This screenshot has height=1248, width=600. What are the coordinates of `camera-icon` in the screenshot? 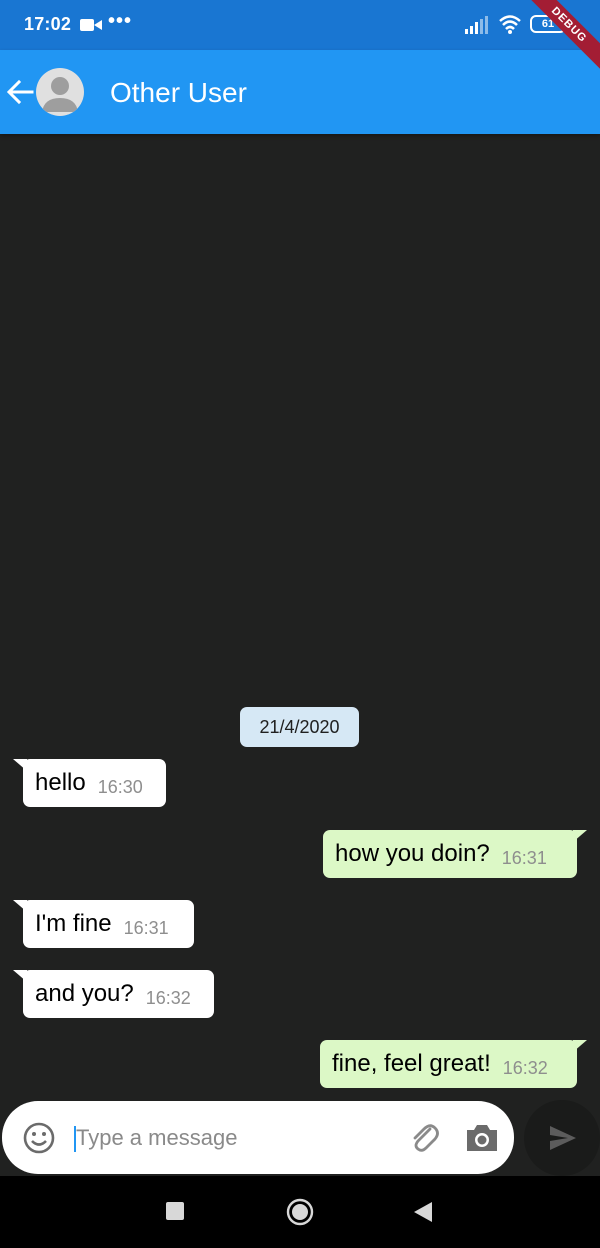 It's located at (482, 1138).